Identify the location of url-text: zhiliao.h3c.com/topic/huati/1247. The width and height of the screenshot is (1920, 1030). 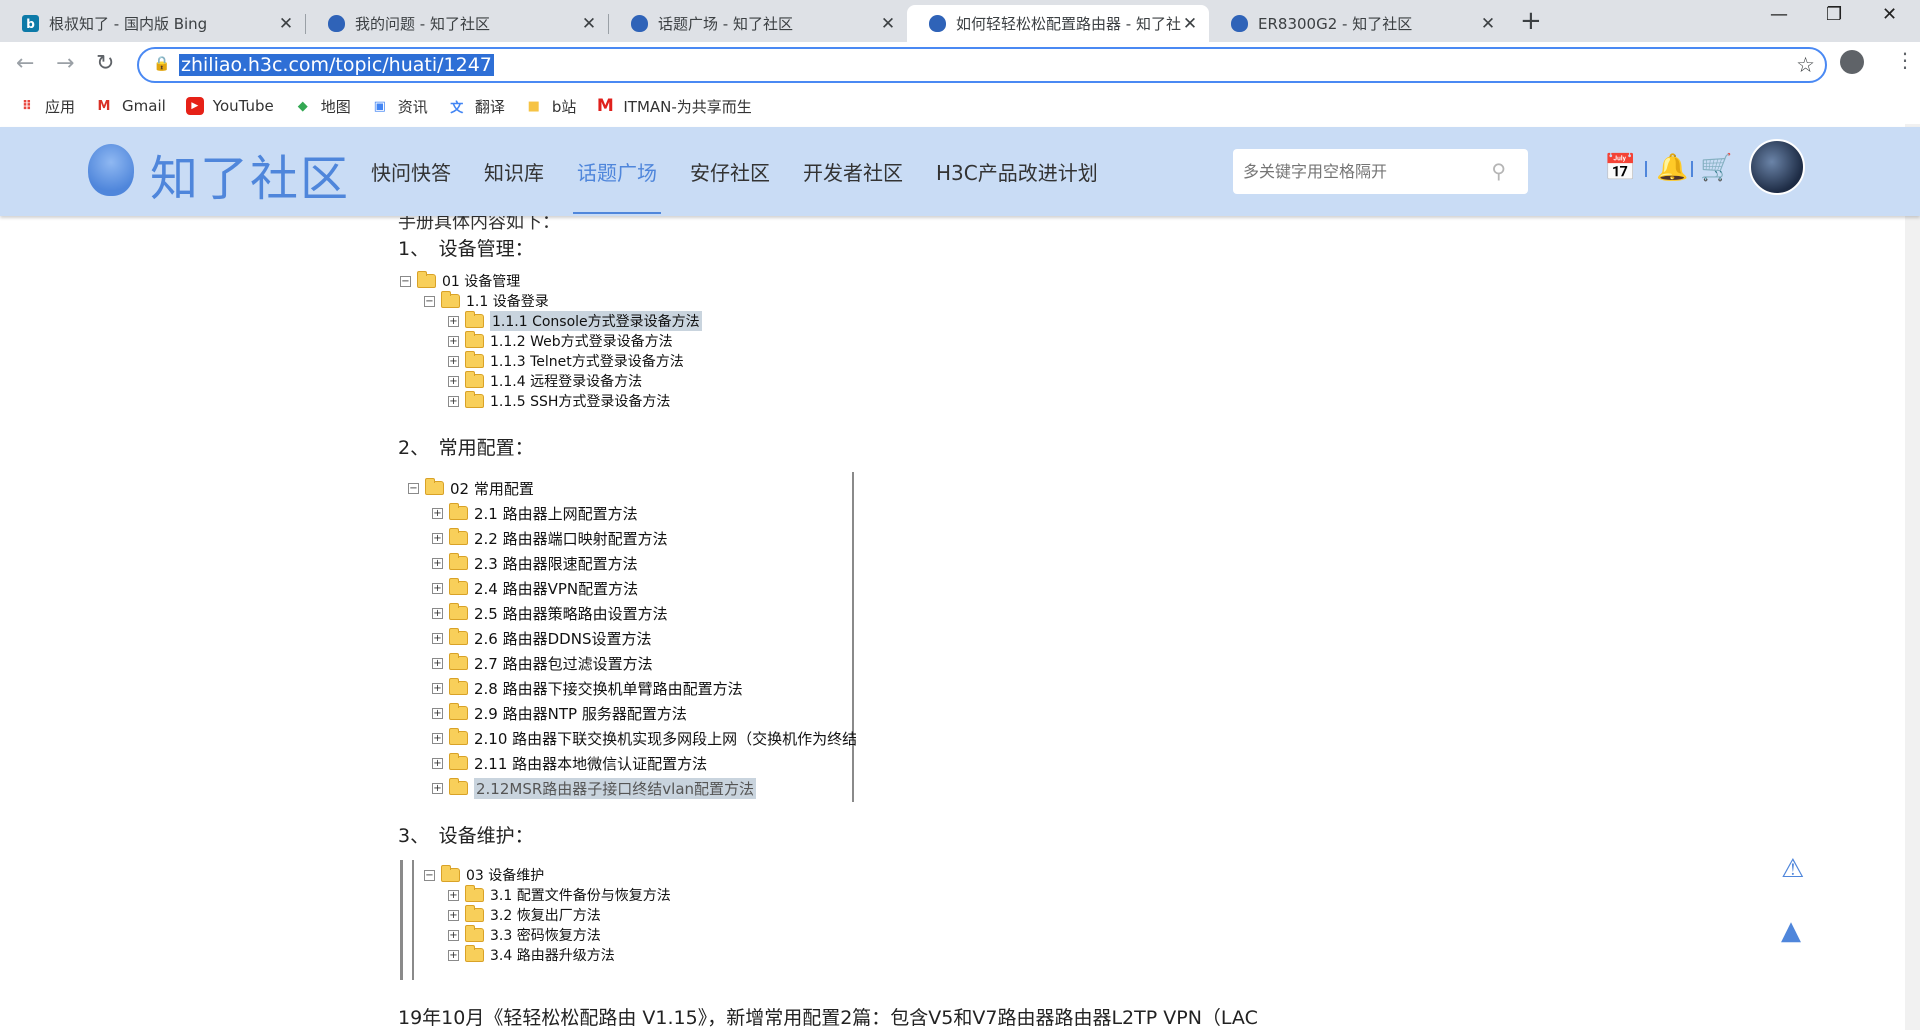
(336, 65).